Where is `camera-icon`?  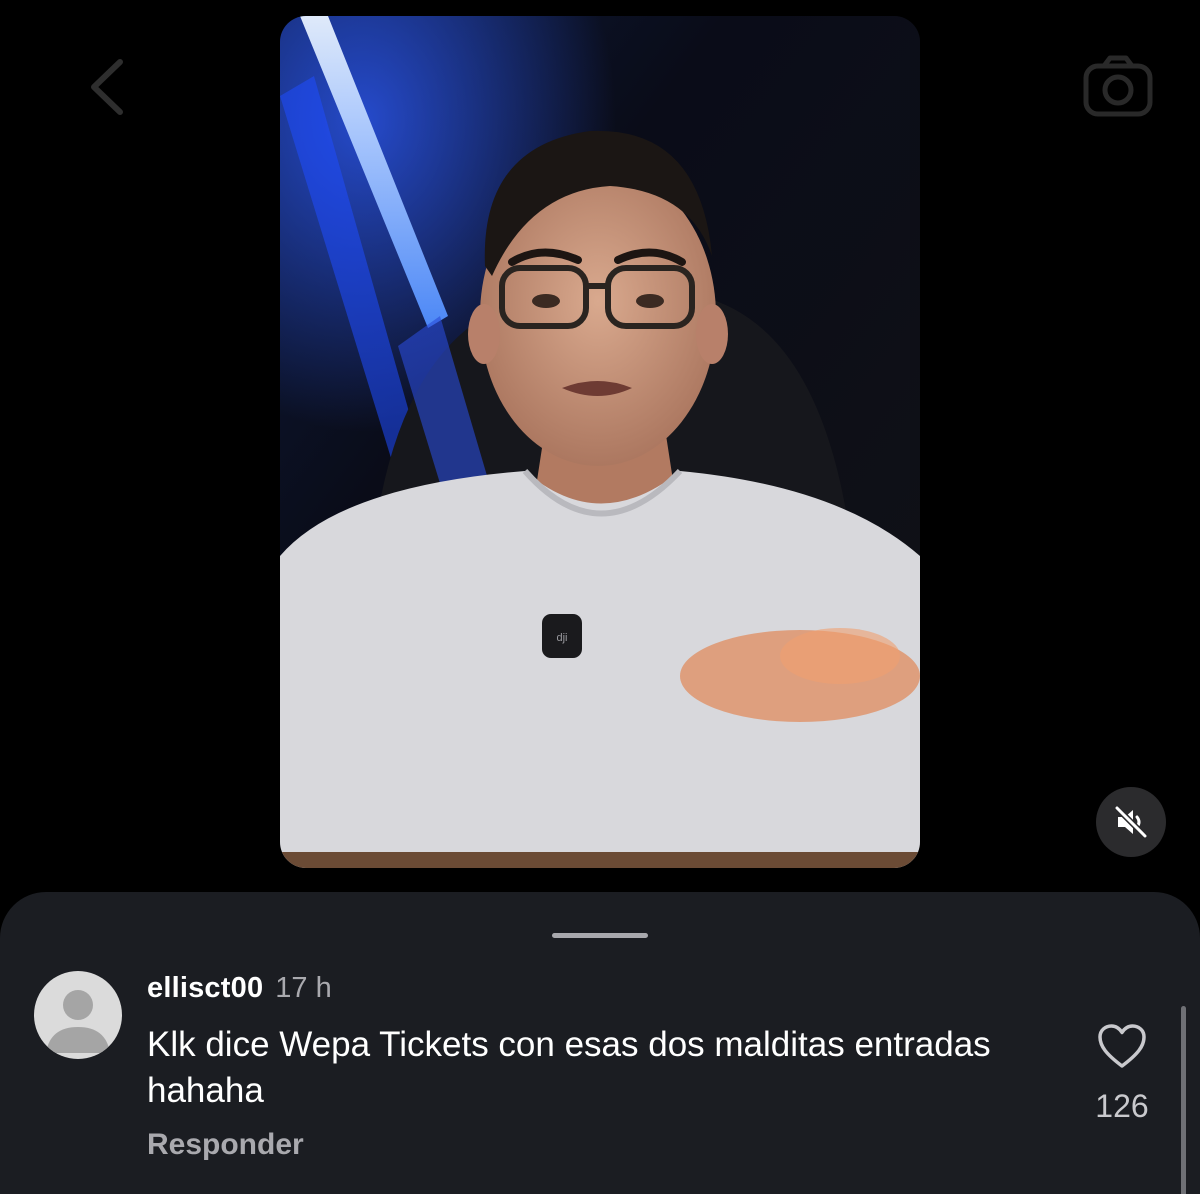
camera-icon is located at coordinates (1118, 86).